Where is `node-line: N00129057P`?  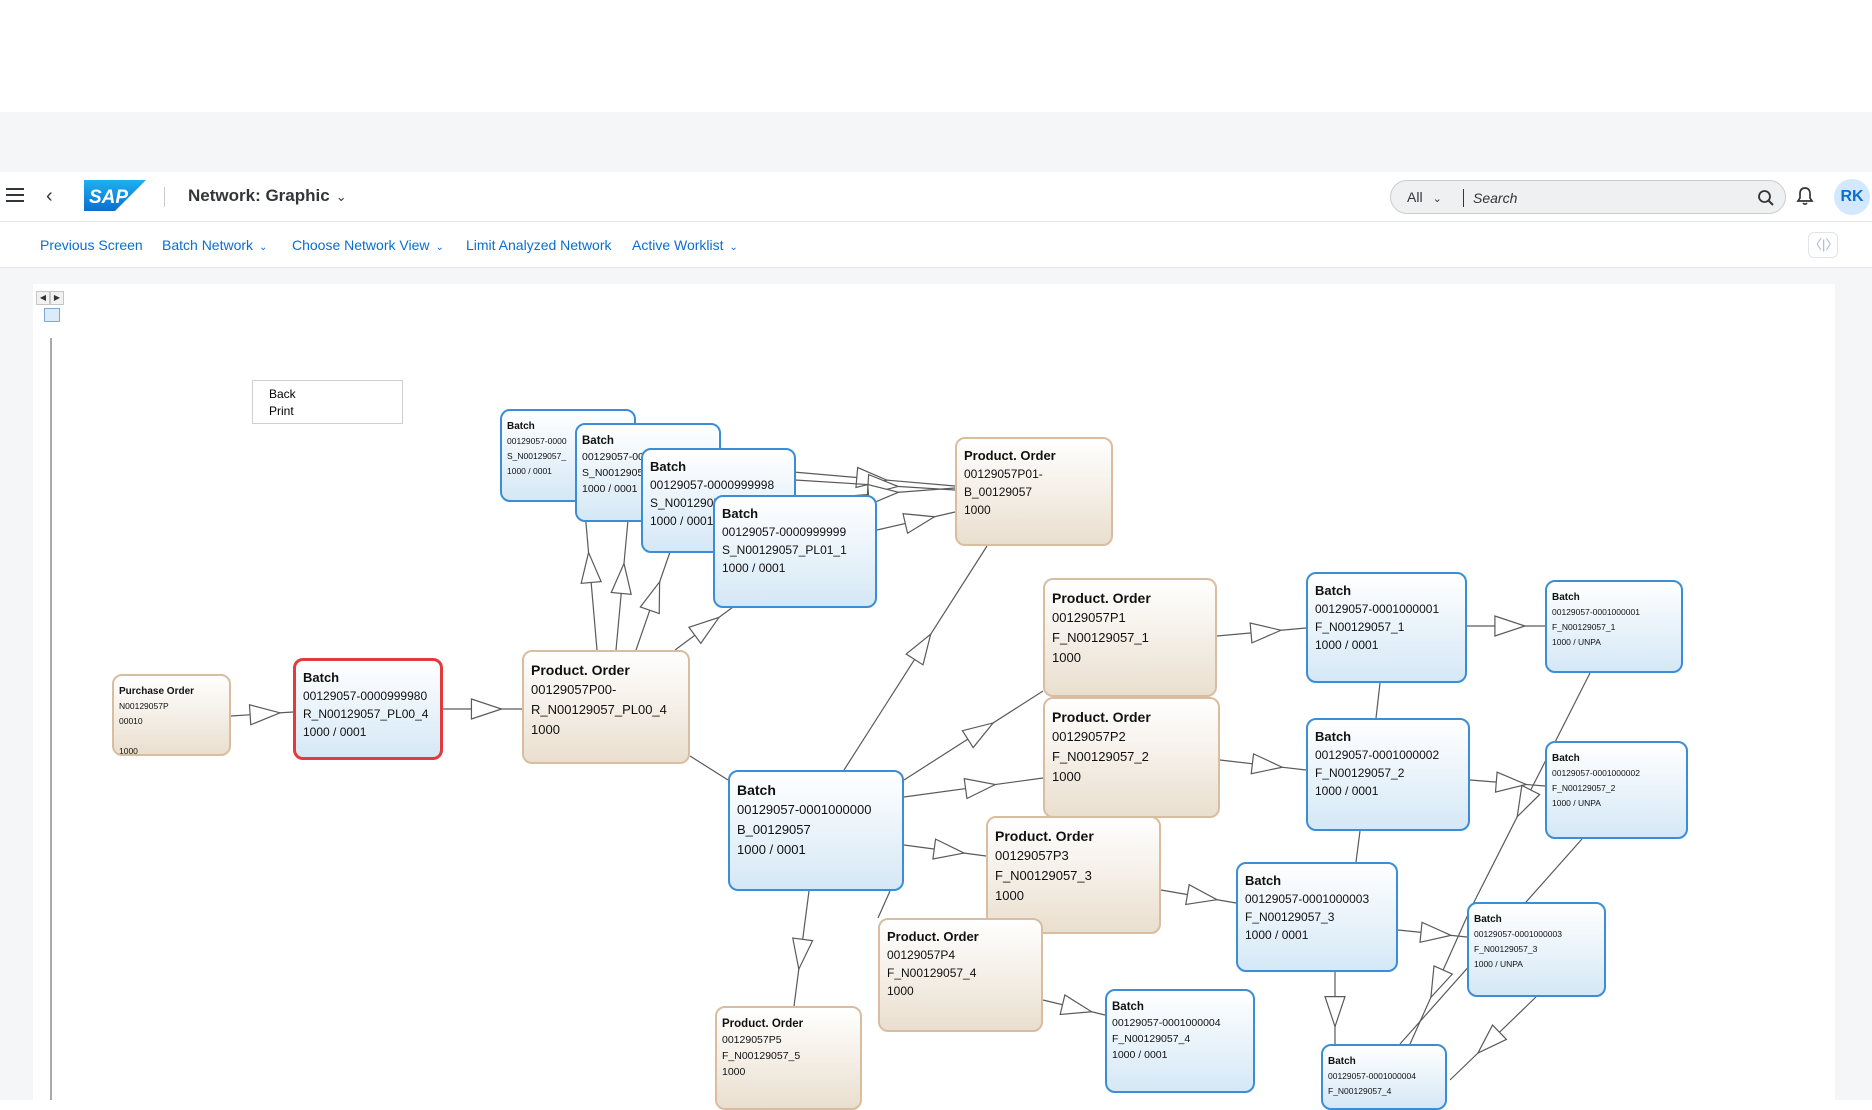
node-line: N00129057P is located at coordinates (144, 706).